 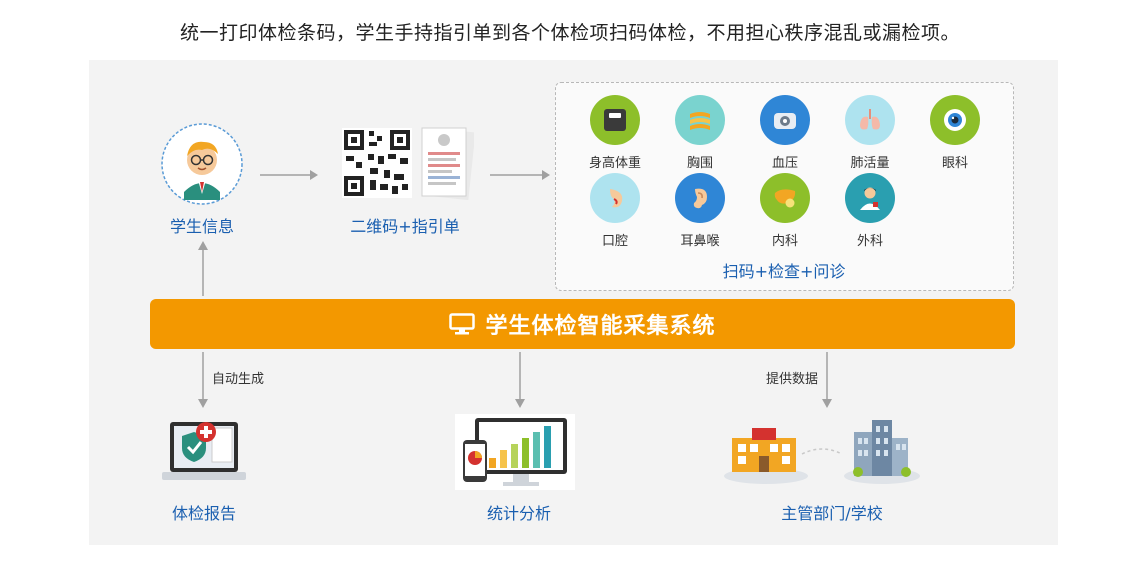 What do you see at coordinates (203, 268) in the screenshot?
I see `arrow-up-icon` at bounding box center [203, 268].